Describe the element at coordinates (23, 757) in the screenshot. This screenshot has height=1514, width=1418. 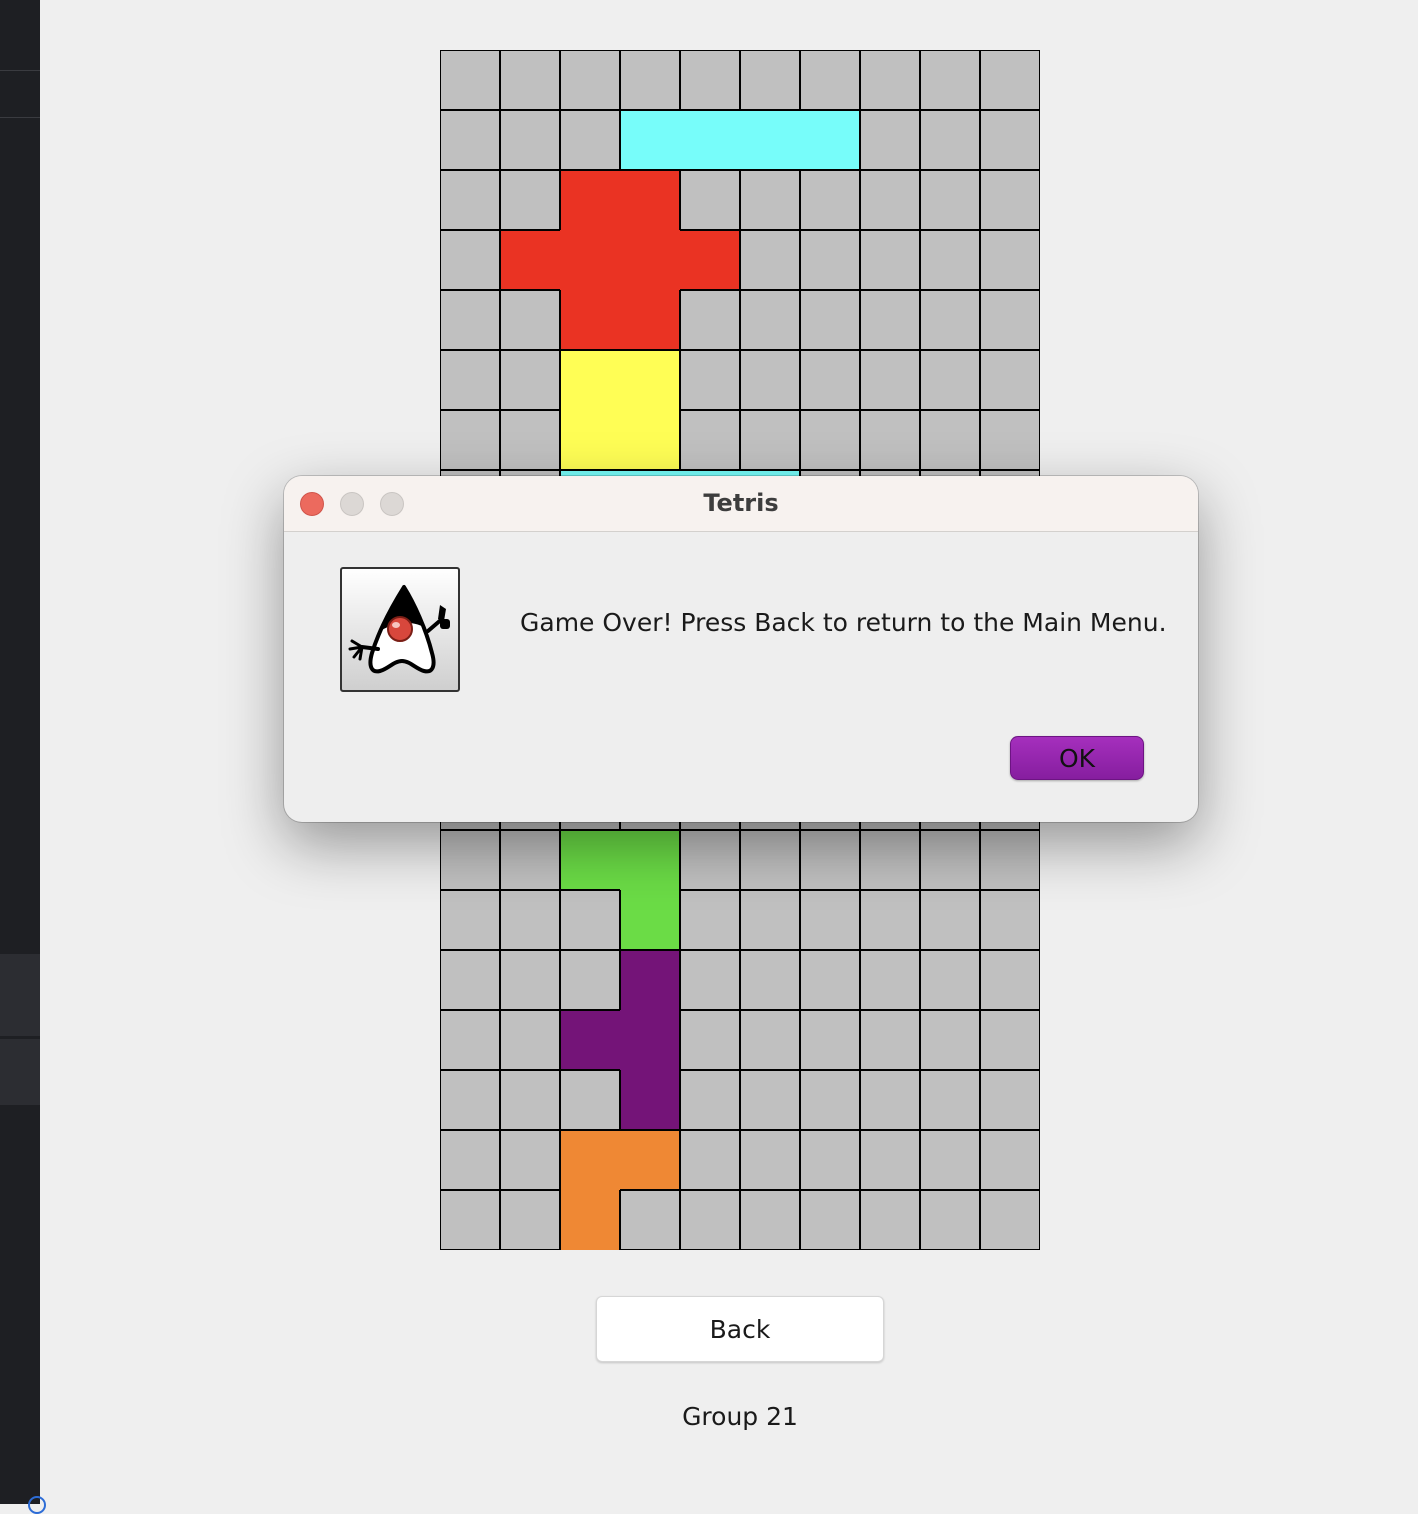
I see `side-panel` at that location.